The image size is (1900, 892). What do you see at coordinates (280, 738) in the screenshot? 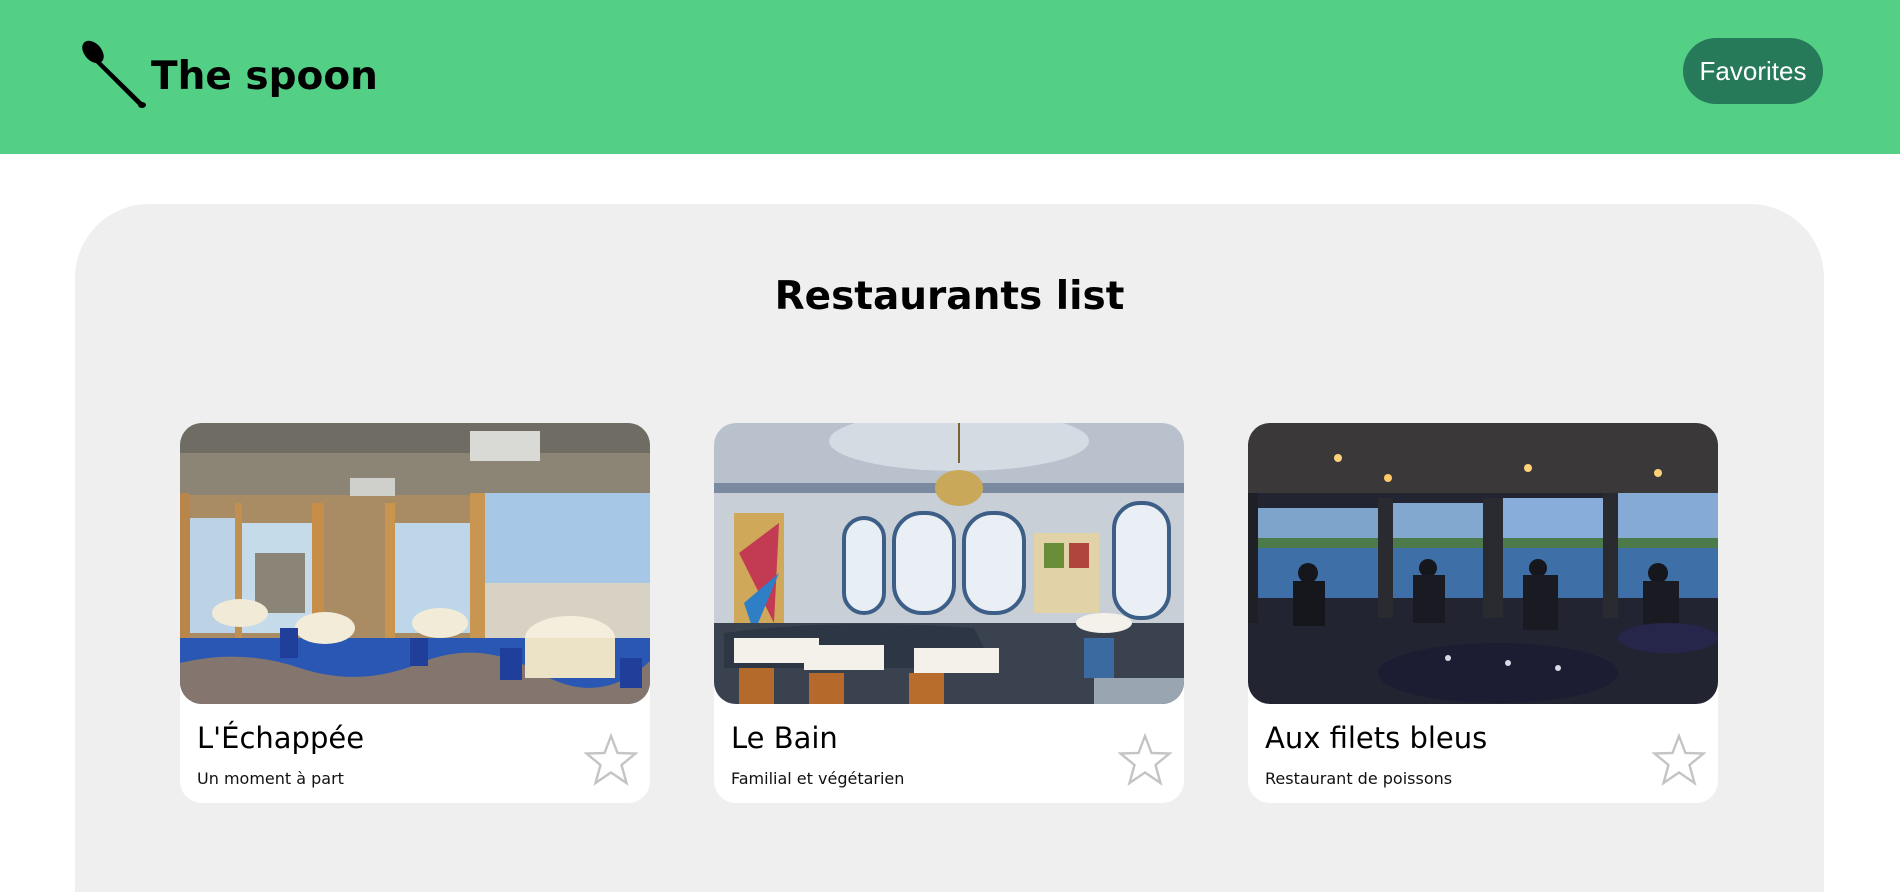
I see `restaurant-name: L'Échappée` at bounding box center [280, 738].